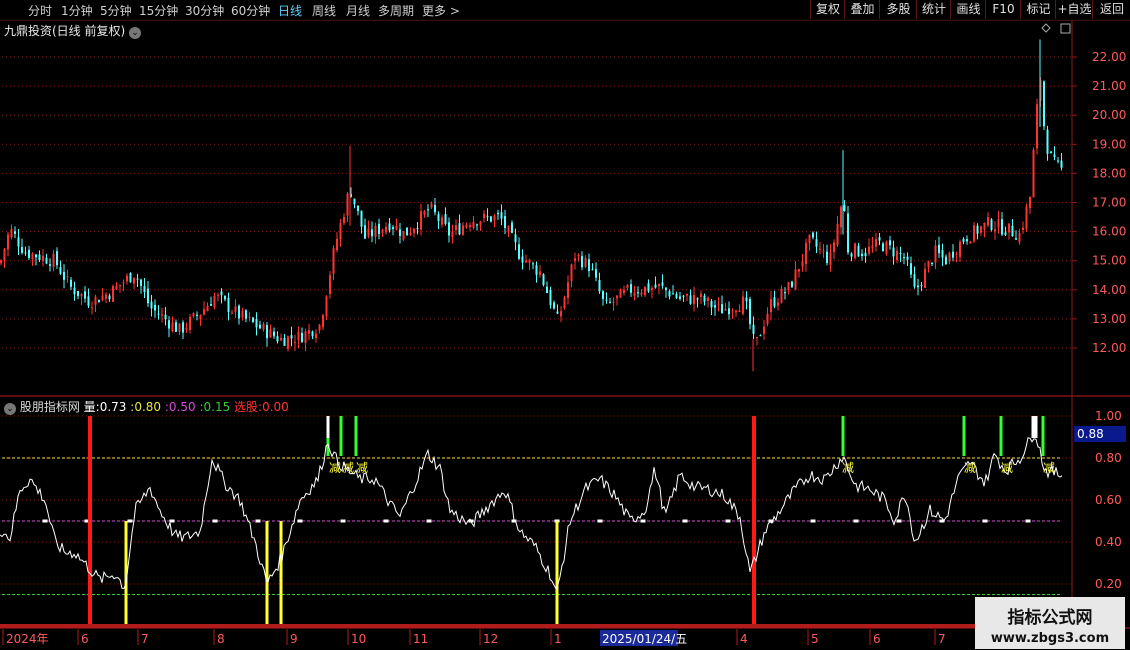 The image size is (1130, 650). I want to click on time-label: 6, so click(877, 639).